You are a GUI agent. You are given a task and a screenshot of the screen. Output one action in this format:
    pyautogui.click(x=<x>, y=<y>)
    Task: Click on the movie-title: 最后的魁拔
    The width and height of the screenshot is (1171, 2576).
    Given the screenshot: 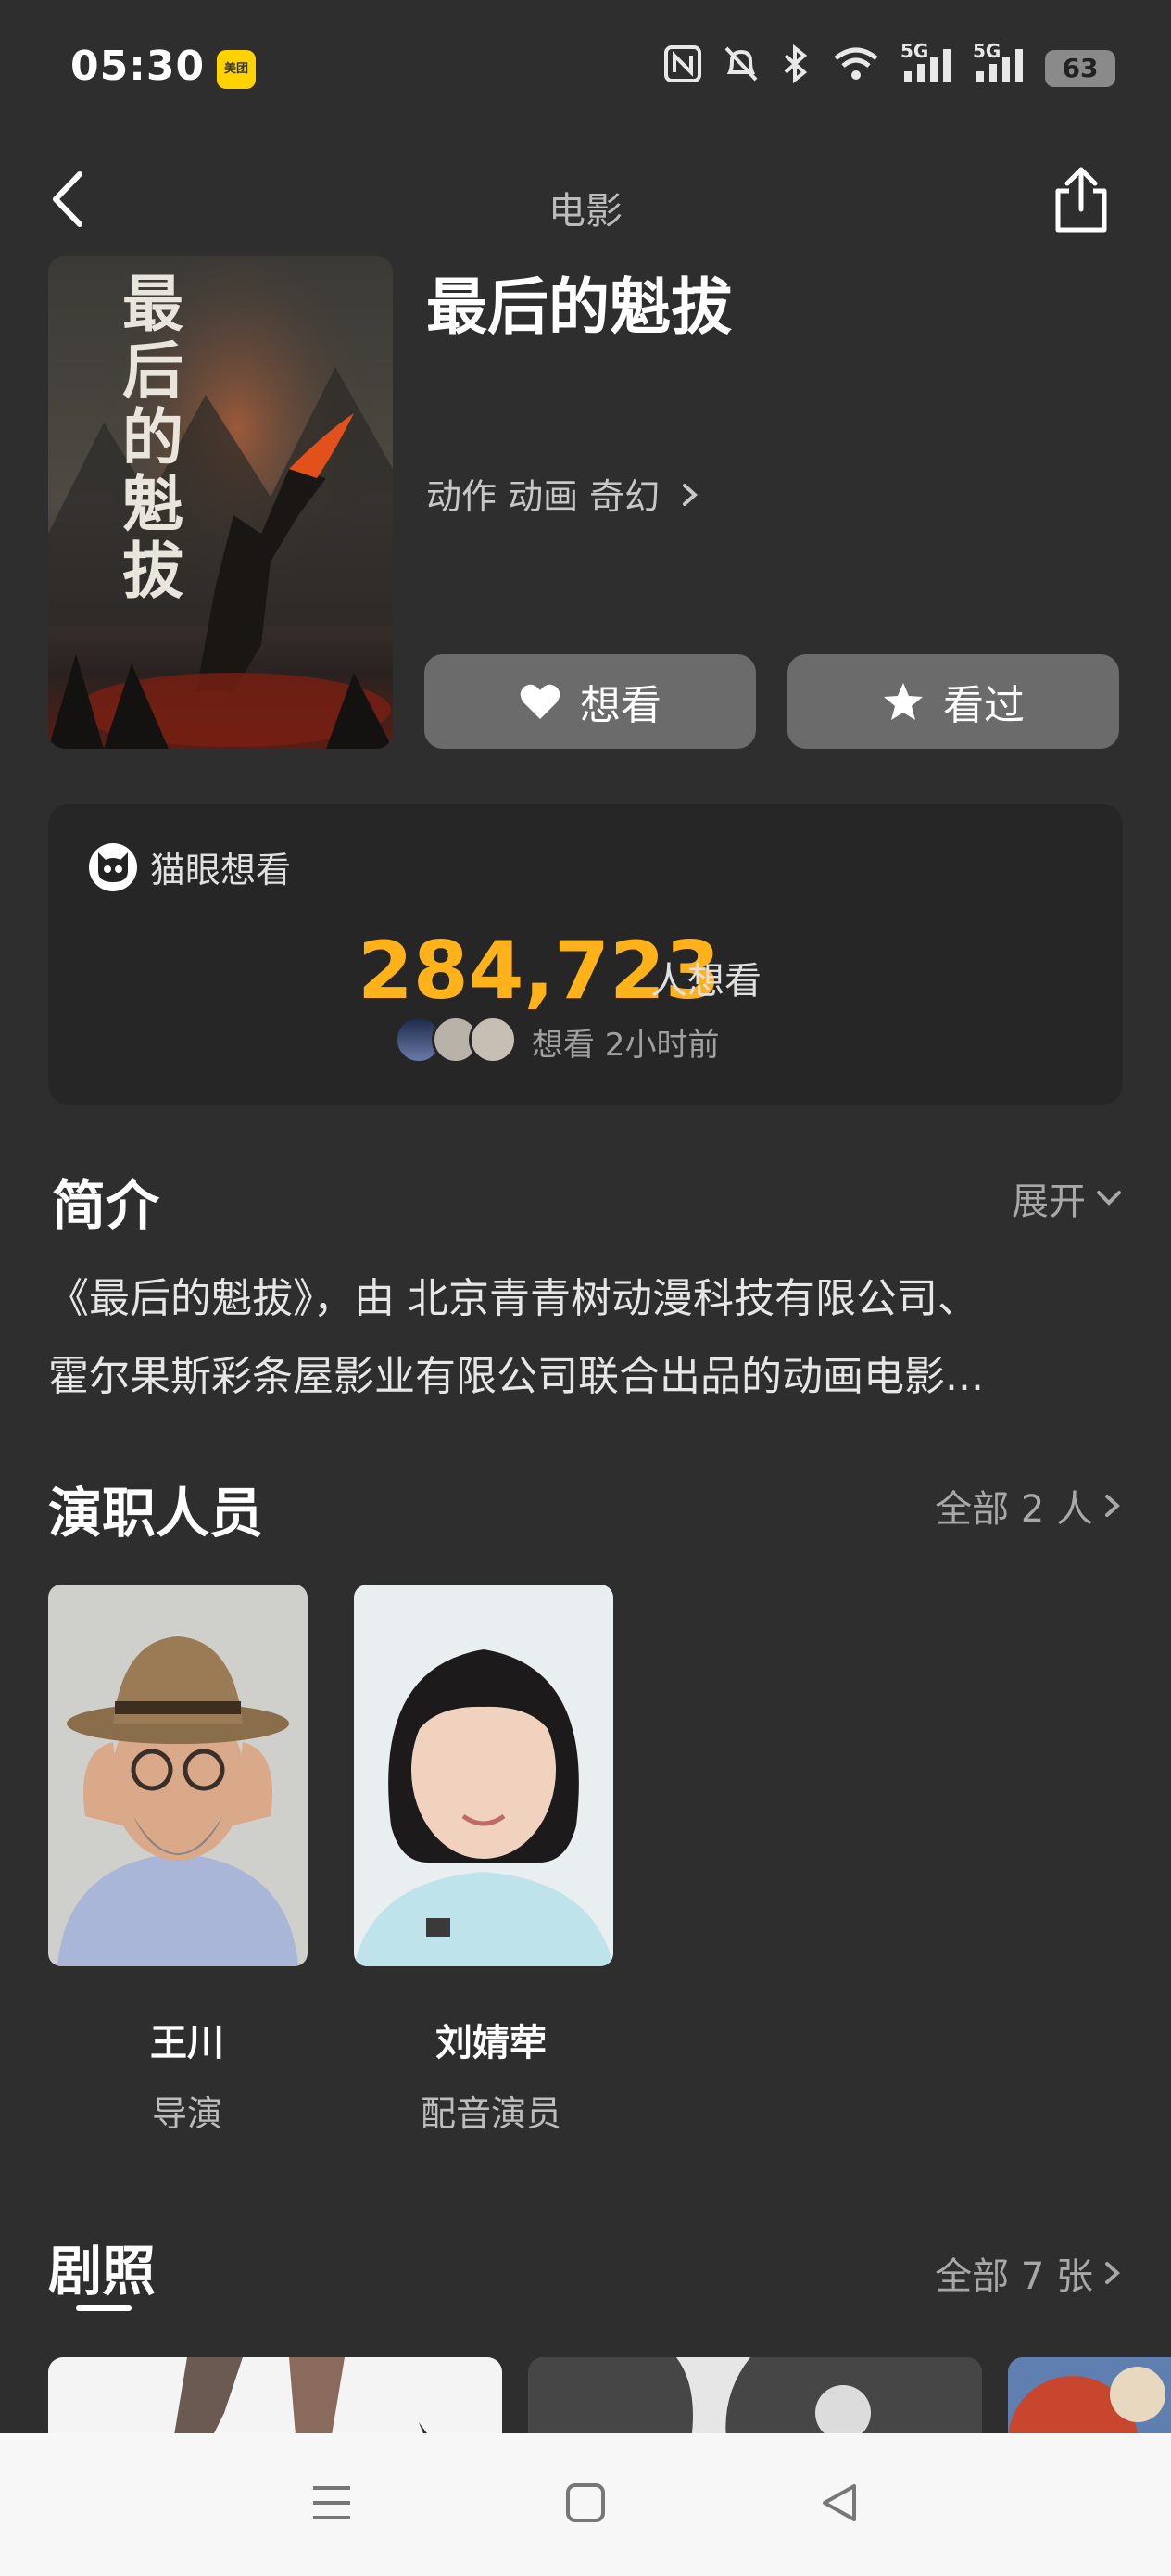 What is the action you would take?
    pyautogui.click(x=579, y=307)
    